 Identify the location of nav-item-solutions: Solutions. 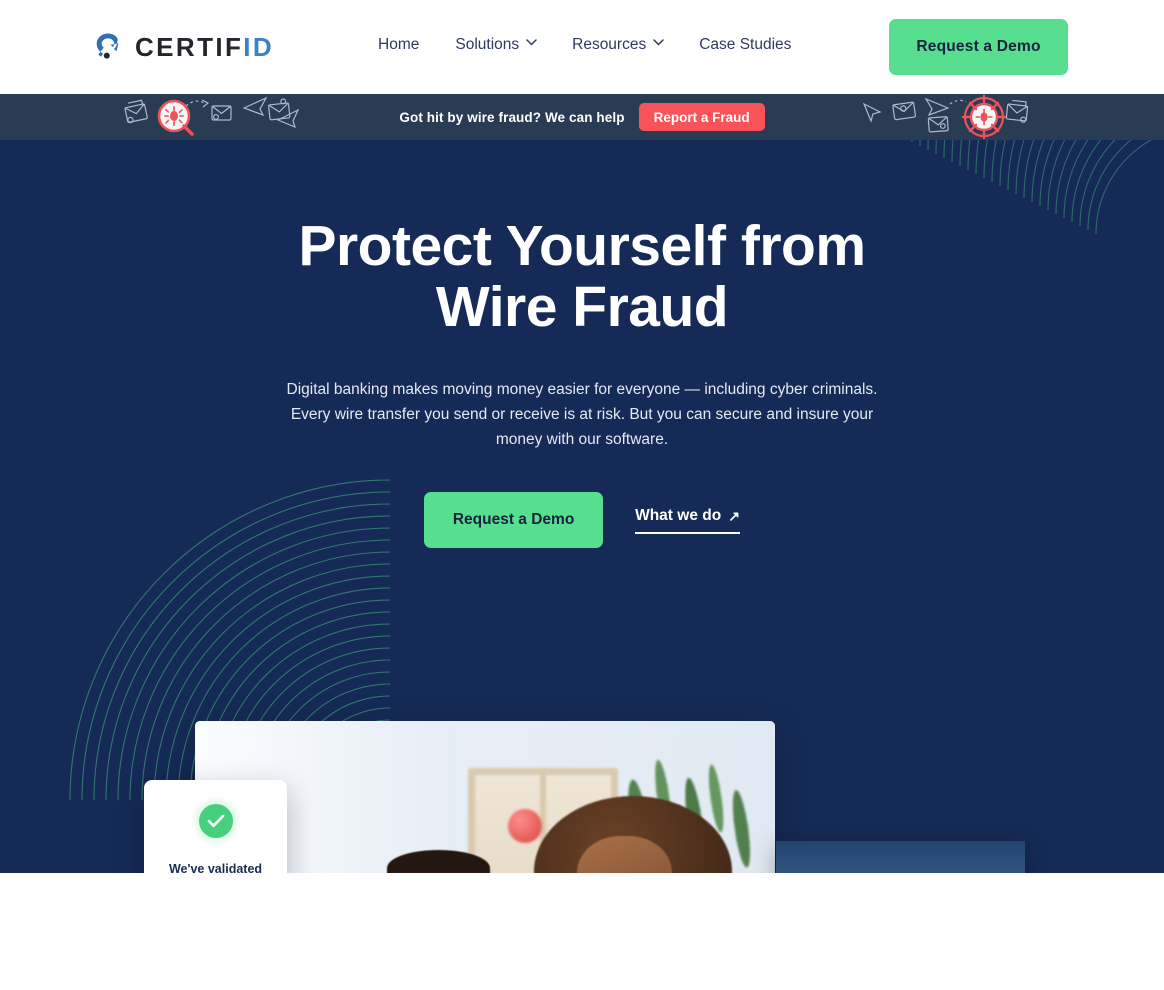
(496, 45).